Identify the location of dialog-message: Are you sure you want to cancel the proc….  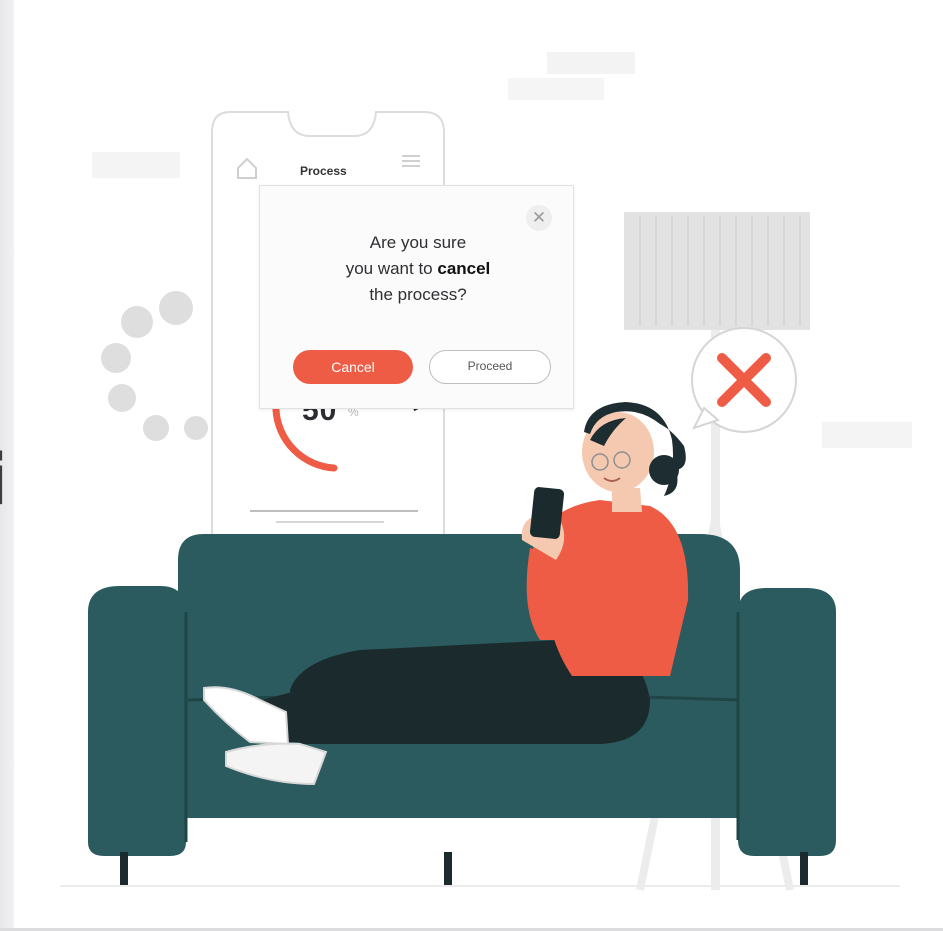
(418, 269).